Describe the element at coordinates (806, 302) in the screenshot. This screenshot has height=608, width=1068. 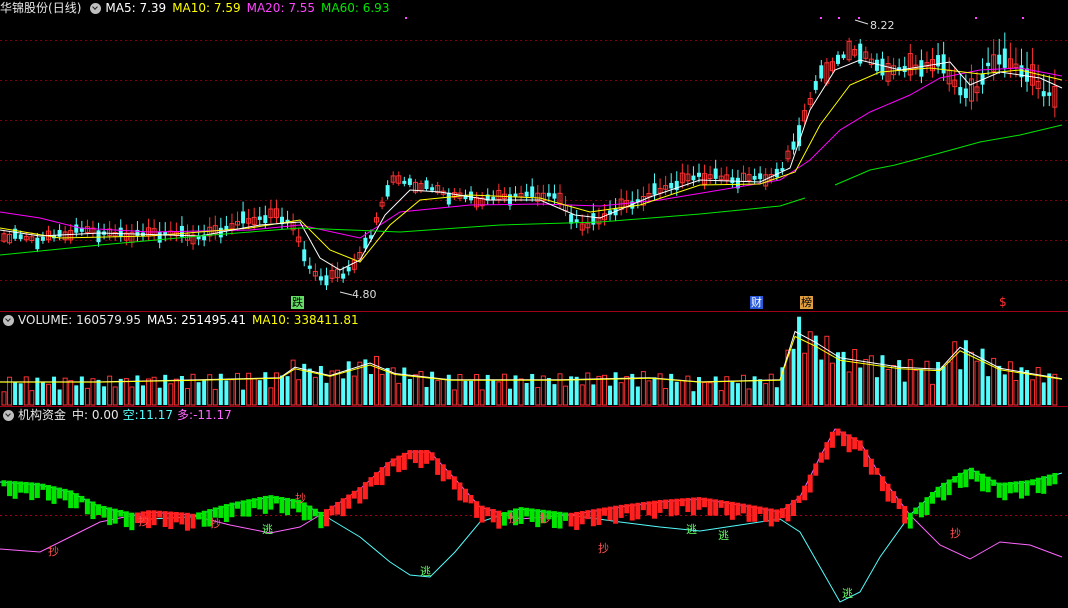
I see `event-marker-rank: 榜` at that location.